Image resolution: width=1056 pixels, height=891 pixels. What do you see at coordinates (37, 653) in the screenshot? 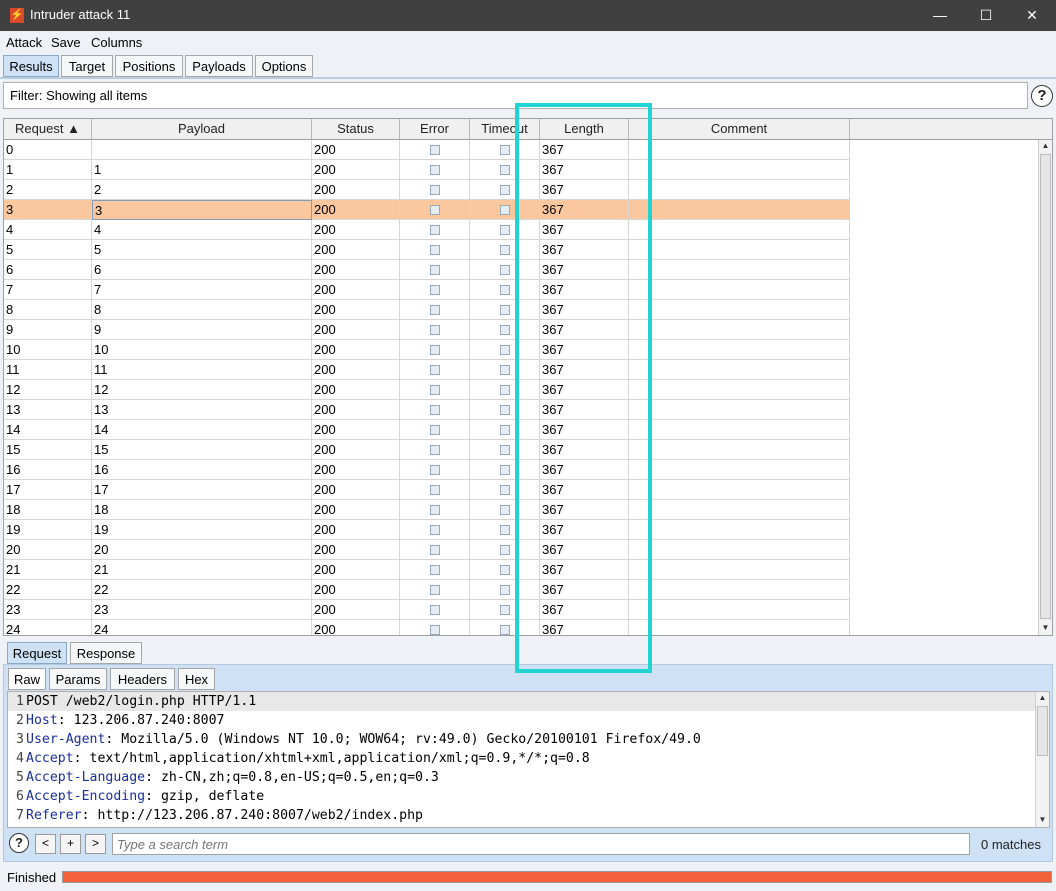
I see `tab-request: Request` at bounding box center [37, 653].